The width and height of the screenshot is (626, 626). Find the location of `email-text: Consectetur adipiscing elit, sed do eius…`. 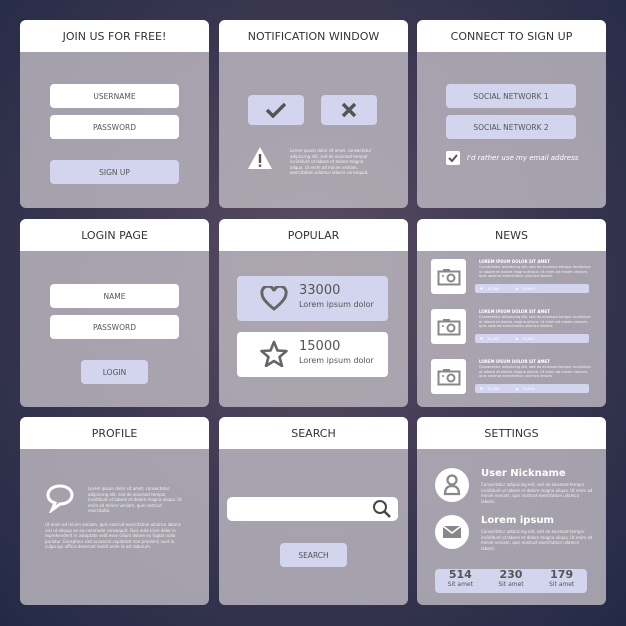

email-text: Consectetur adipiscing elit, sed do eius… is located at coordinates (537, 540).